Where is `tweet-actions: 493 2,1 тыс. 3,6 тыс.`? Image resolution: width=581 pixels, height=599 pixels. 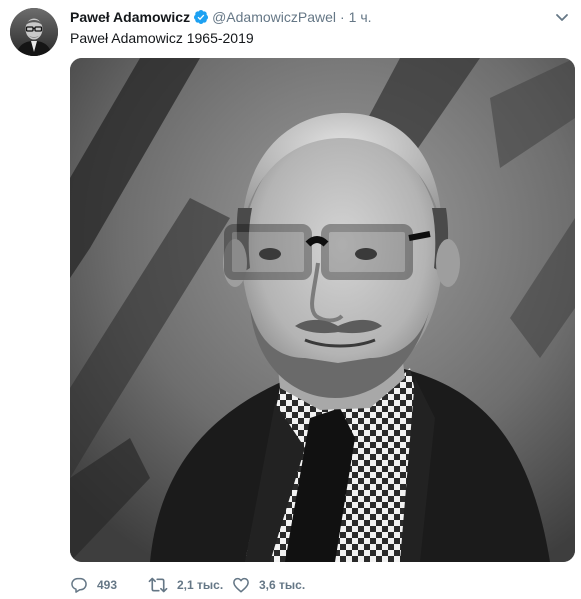
tweet-actions: 493 2,1 тыс. 3,6 тыс. is located at coordinates (201, 585).